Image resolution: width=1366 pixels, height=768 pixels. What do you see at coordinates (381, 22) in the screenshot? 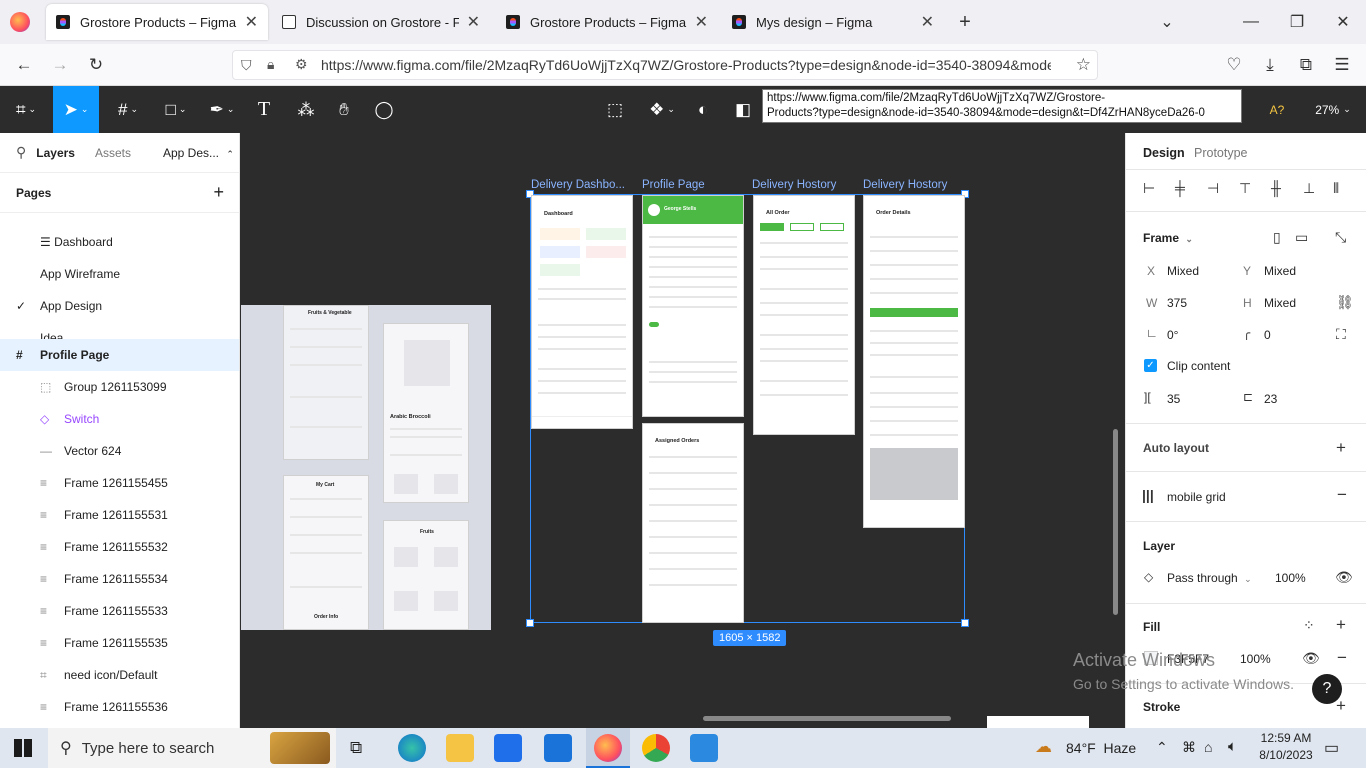
I see `tab-discussion: Discussion on Grostore - Food & ... ✕` at bounding box center [381, 22].